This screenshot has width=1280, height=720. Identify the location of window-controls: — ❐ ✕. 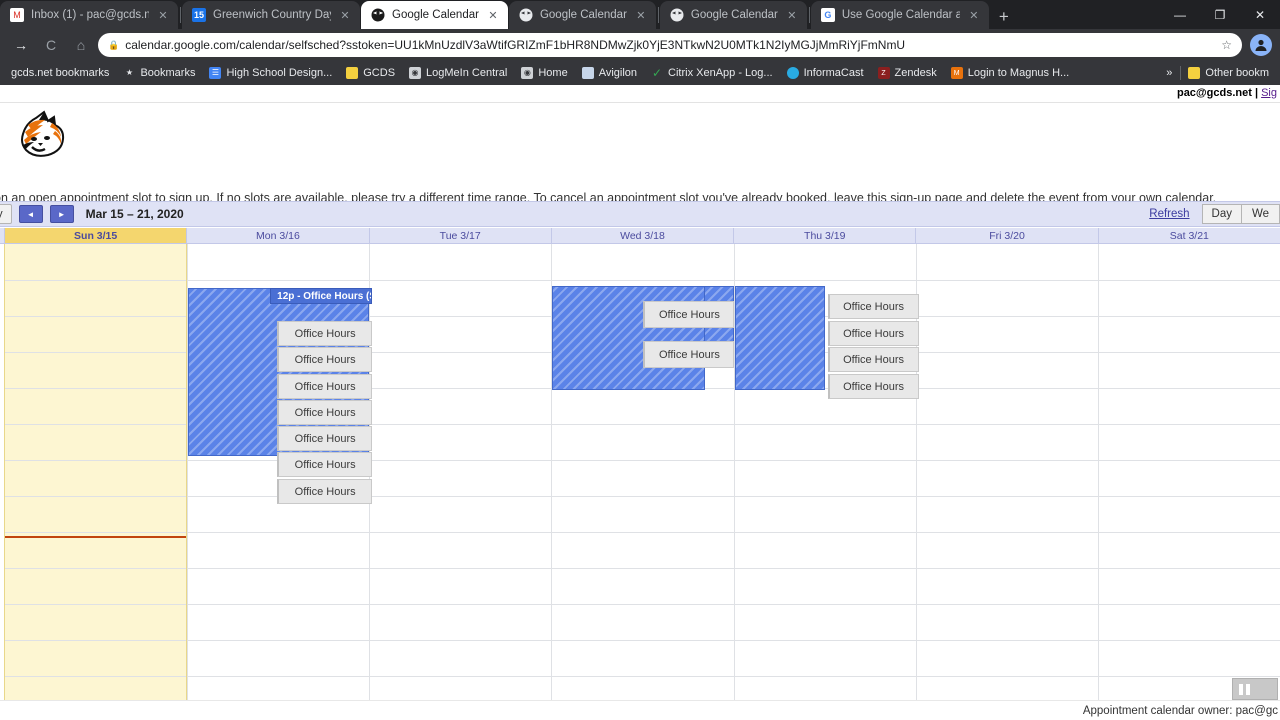
(1220, 14).